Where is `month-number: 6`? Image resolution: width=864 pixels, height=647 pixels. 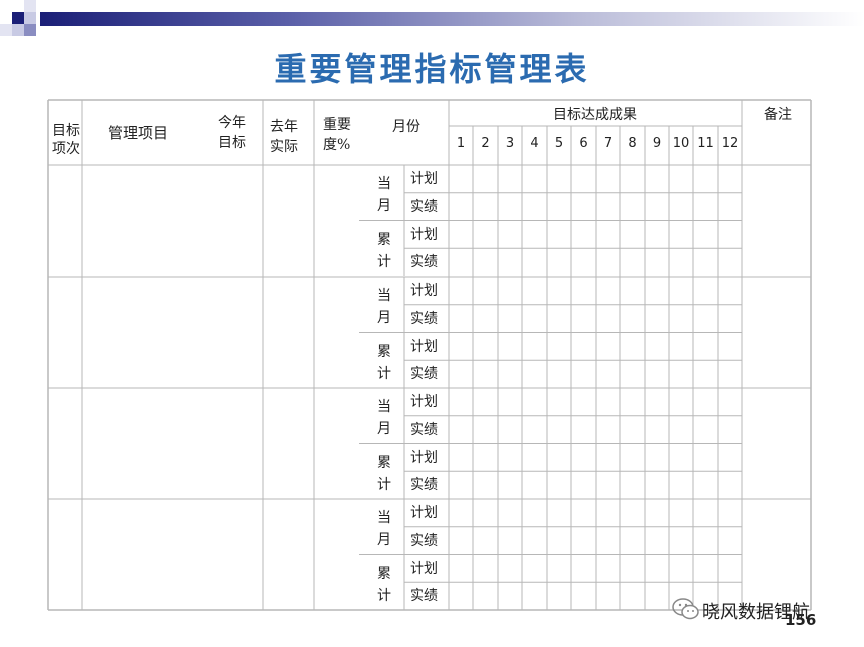 month-number: 6 is located at coordinates (583, 143).